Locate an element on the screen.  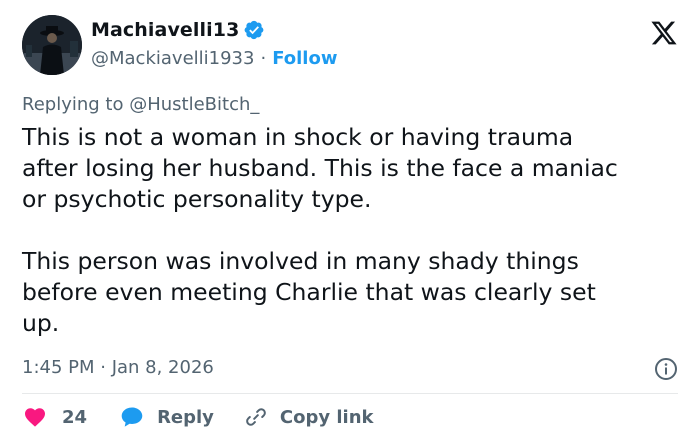
reply-button: Reply is located at coordinates (166, 417).